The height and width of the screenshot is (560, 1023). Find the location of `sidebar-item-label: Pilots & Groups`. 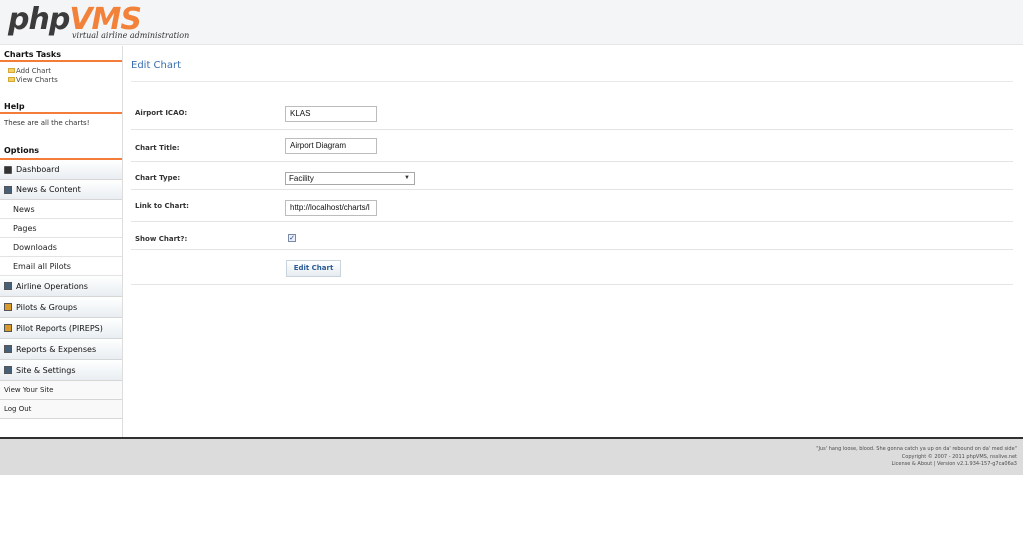

sidebar-item-label: Pilots & Groups is located at coordinates (47, 307).